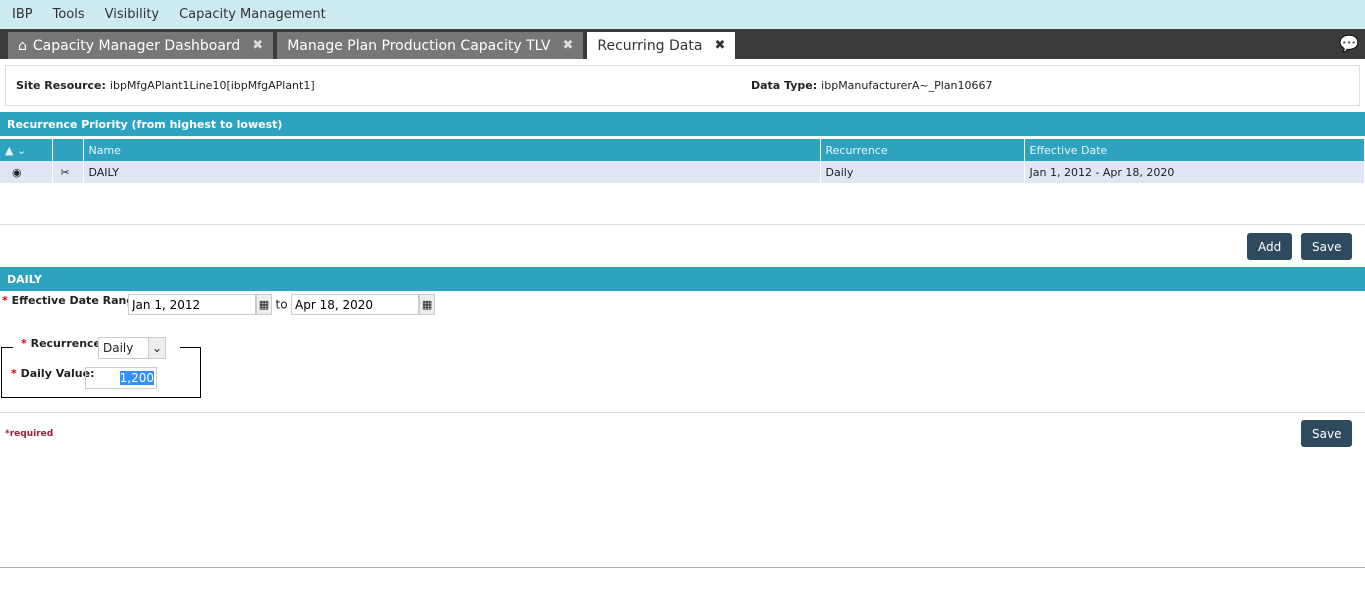 The image size is (1365, 593). I want to click on tab-capacity-dashboard: ⌂ Capacity Manager Dashboard ✖, so click(141, 45).